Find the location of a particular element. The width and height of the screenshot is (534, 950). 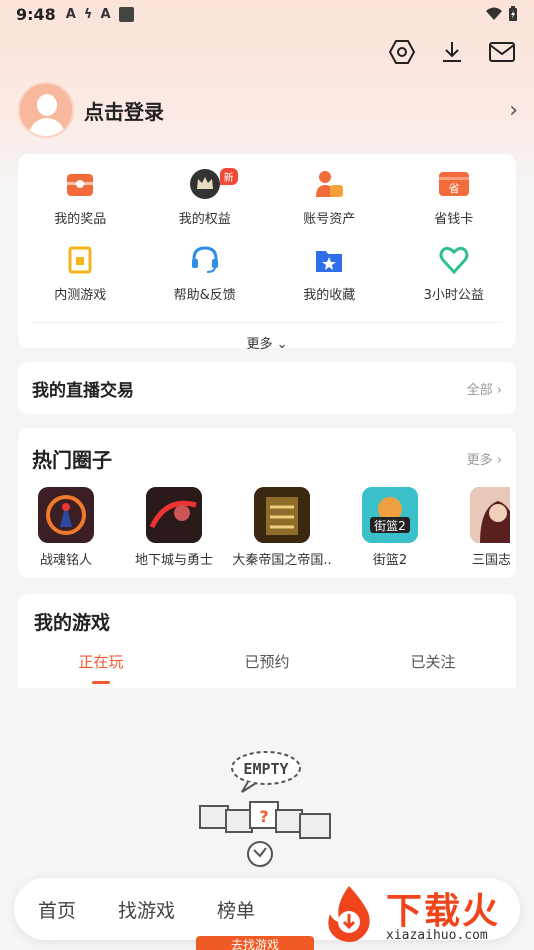

hot-circles-card: 热门圈子 更多 › 战魂铭人 地下城与勇士 大秦帝国之帝国.. 街篮2 街篮2 is located at coordinates (267, 503).